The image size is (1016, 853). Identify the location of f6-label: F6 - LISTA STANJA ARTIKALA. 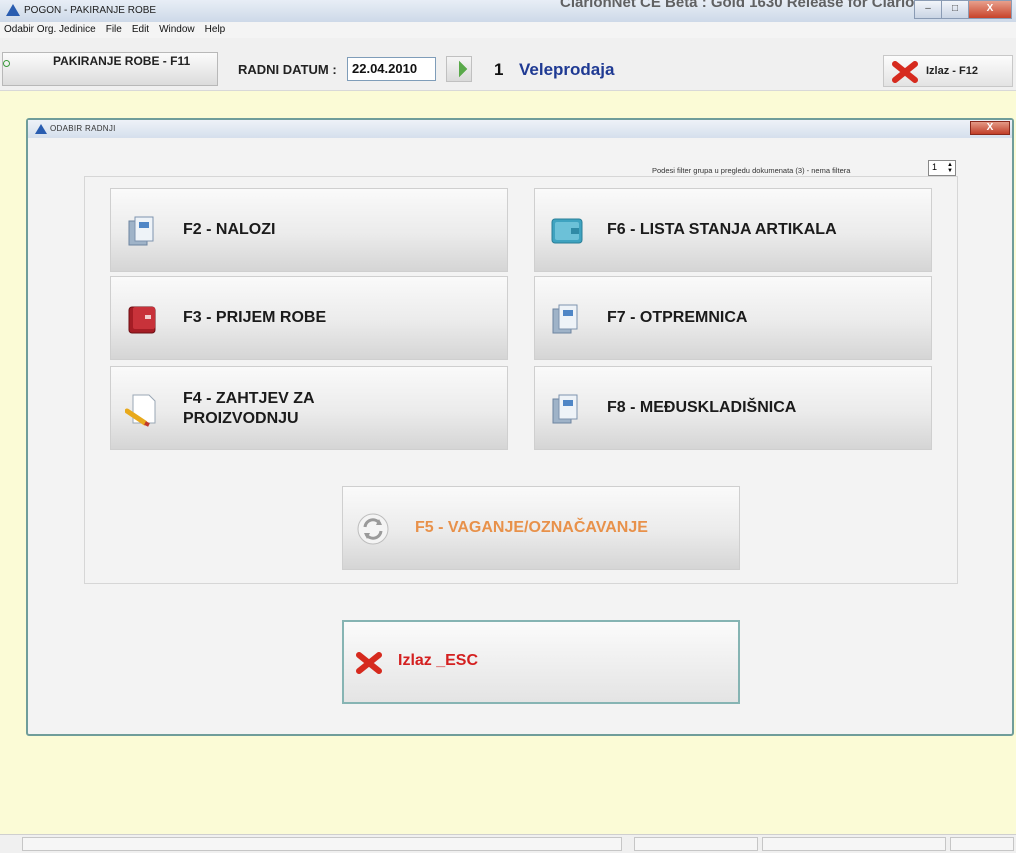
(722, 229).